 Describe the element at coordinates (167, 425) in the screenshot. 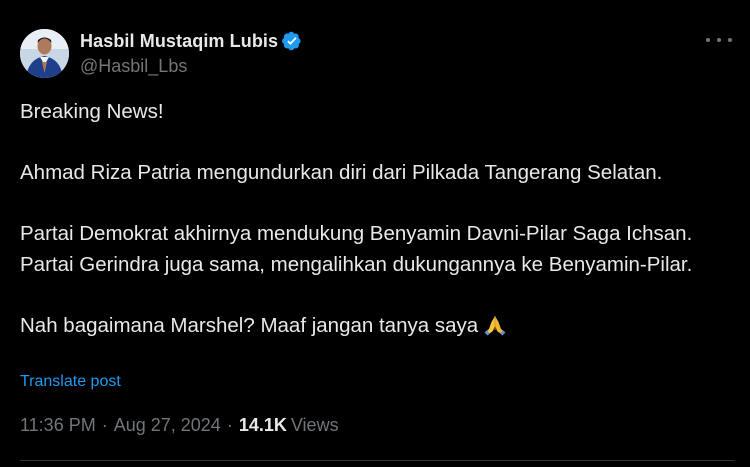

I see `post-date: Aug 27, 2024` at that location.